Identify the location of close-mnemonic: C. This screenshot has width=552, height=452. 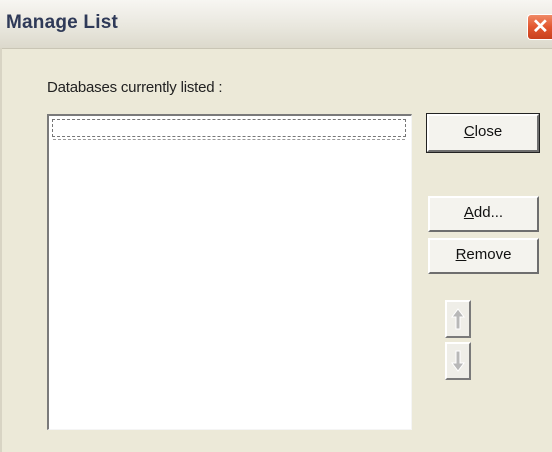
(469, 131).